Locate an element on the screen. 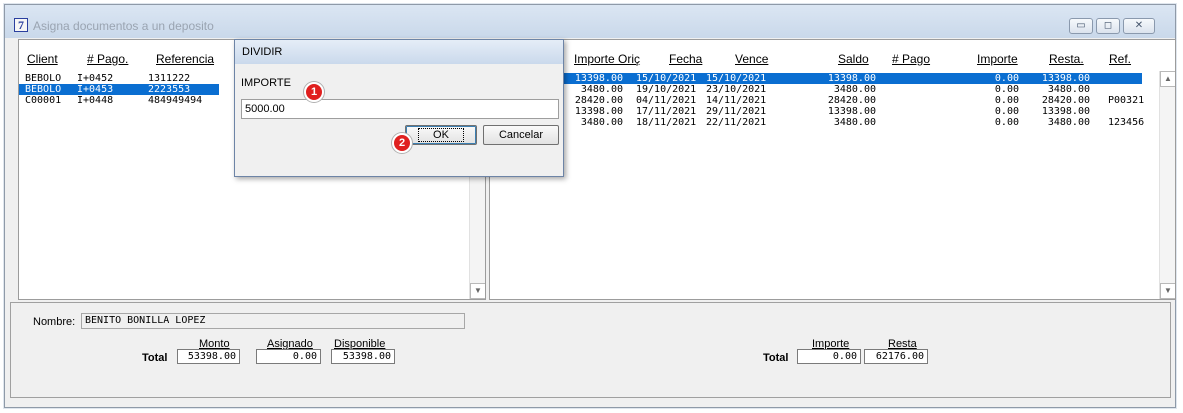 Image resolution: width=1183 pixels, height=413 pixels. column-header-importe: Importe is located at coordinates (997, 59).